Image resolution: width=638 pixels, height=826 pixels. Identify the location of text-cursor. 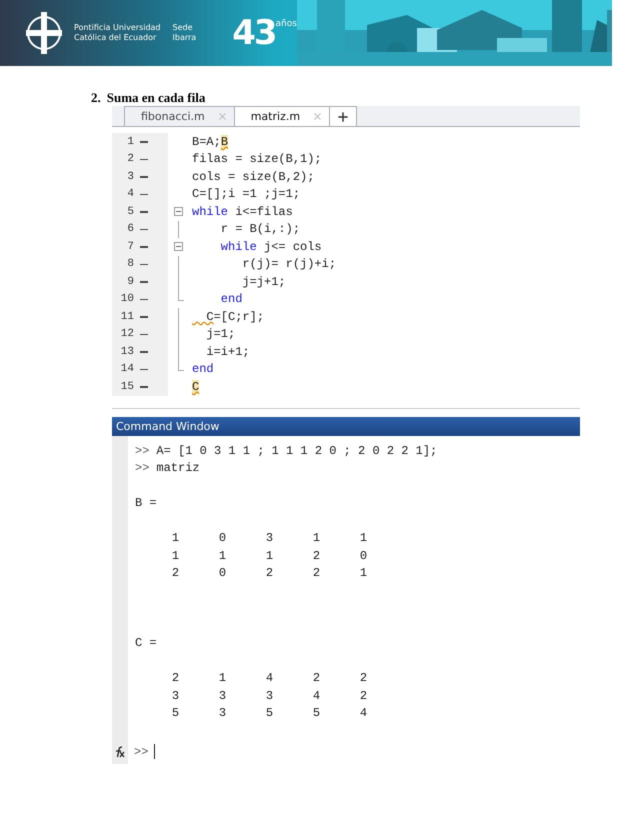
(155, 751).